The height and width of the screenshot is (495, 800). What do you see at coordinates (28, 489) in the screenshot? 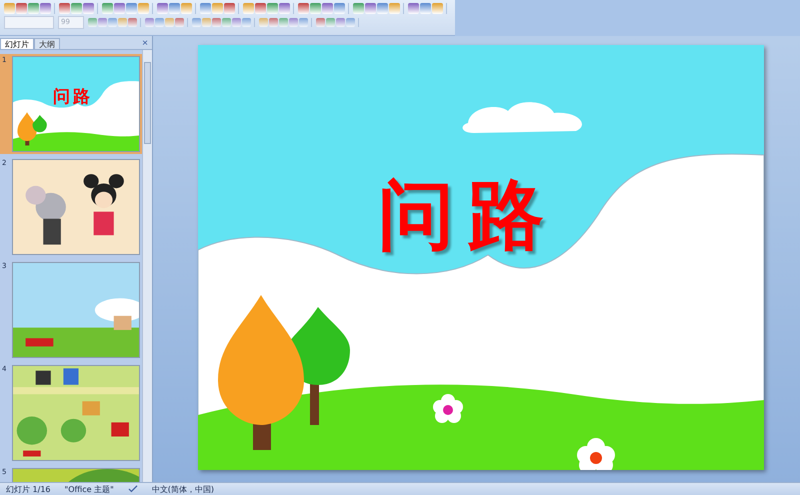
I see `slide-position: 幻灯片 1/16` at bounding box center [28, 489].